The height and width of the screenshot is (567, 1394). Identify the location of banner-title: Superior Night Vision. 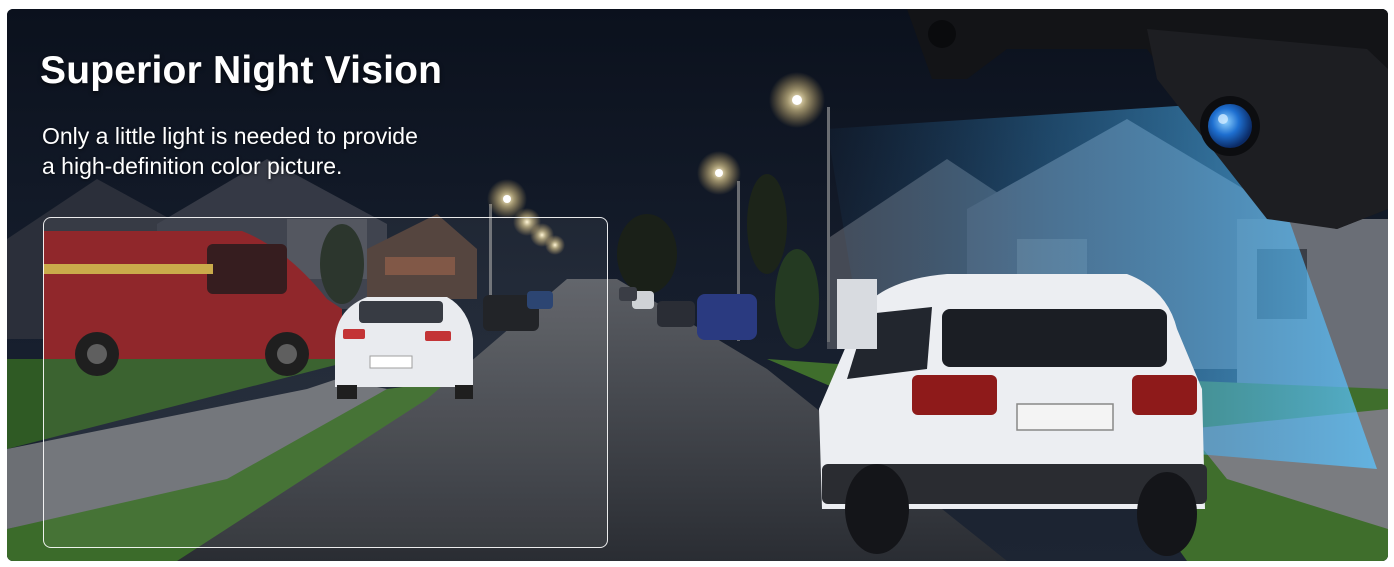
(241, 70).